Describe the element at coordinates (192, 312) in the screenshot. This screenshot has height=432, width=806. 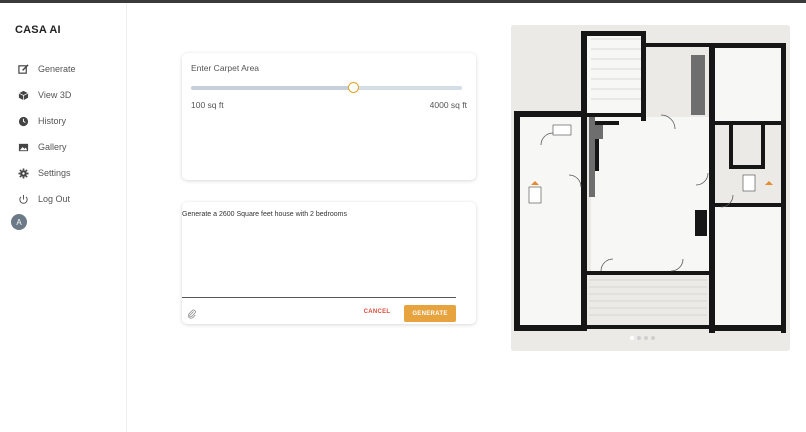
I see `paperclip-icon` at that location.